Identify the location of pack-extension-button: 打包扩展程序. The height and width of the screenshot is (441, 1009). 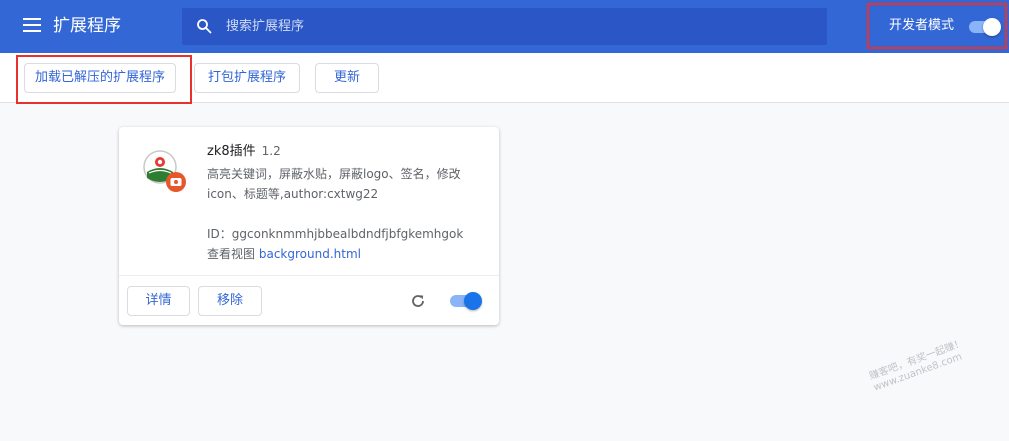
(247, 78).